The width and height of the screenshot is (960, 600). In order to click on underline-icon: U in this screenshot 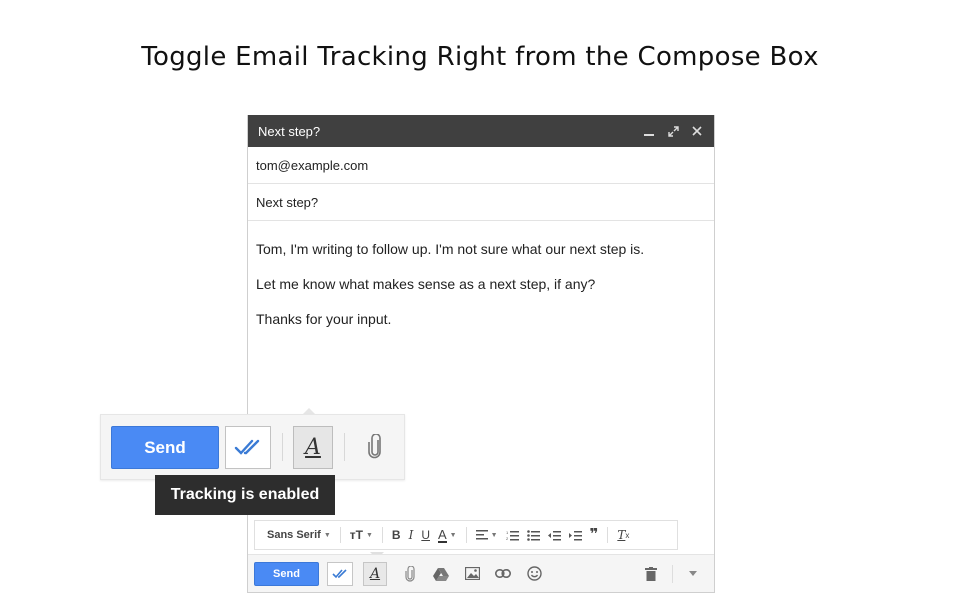, I will do `click(425, 535)`.